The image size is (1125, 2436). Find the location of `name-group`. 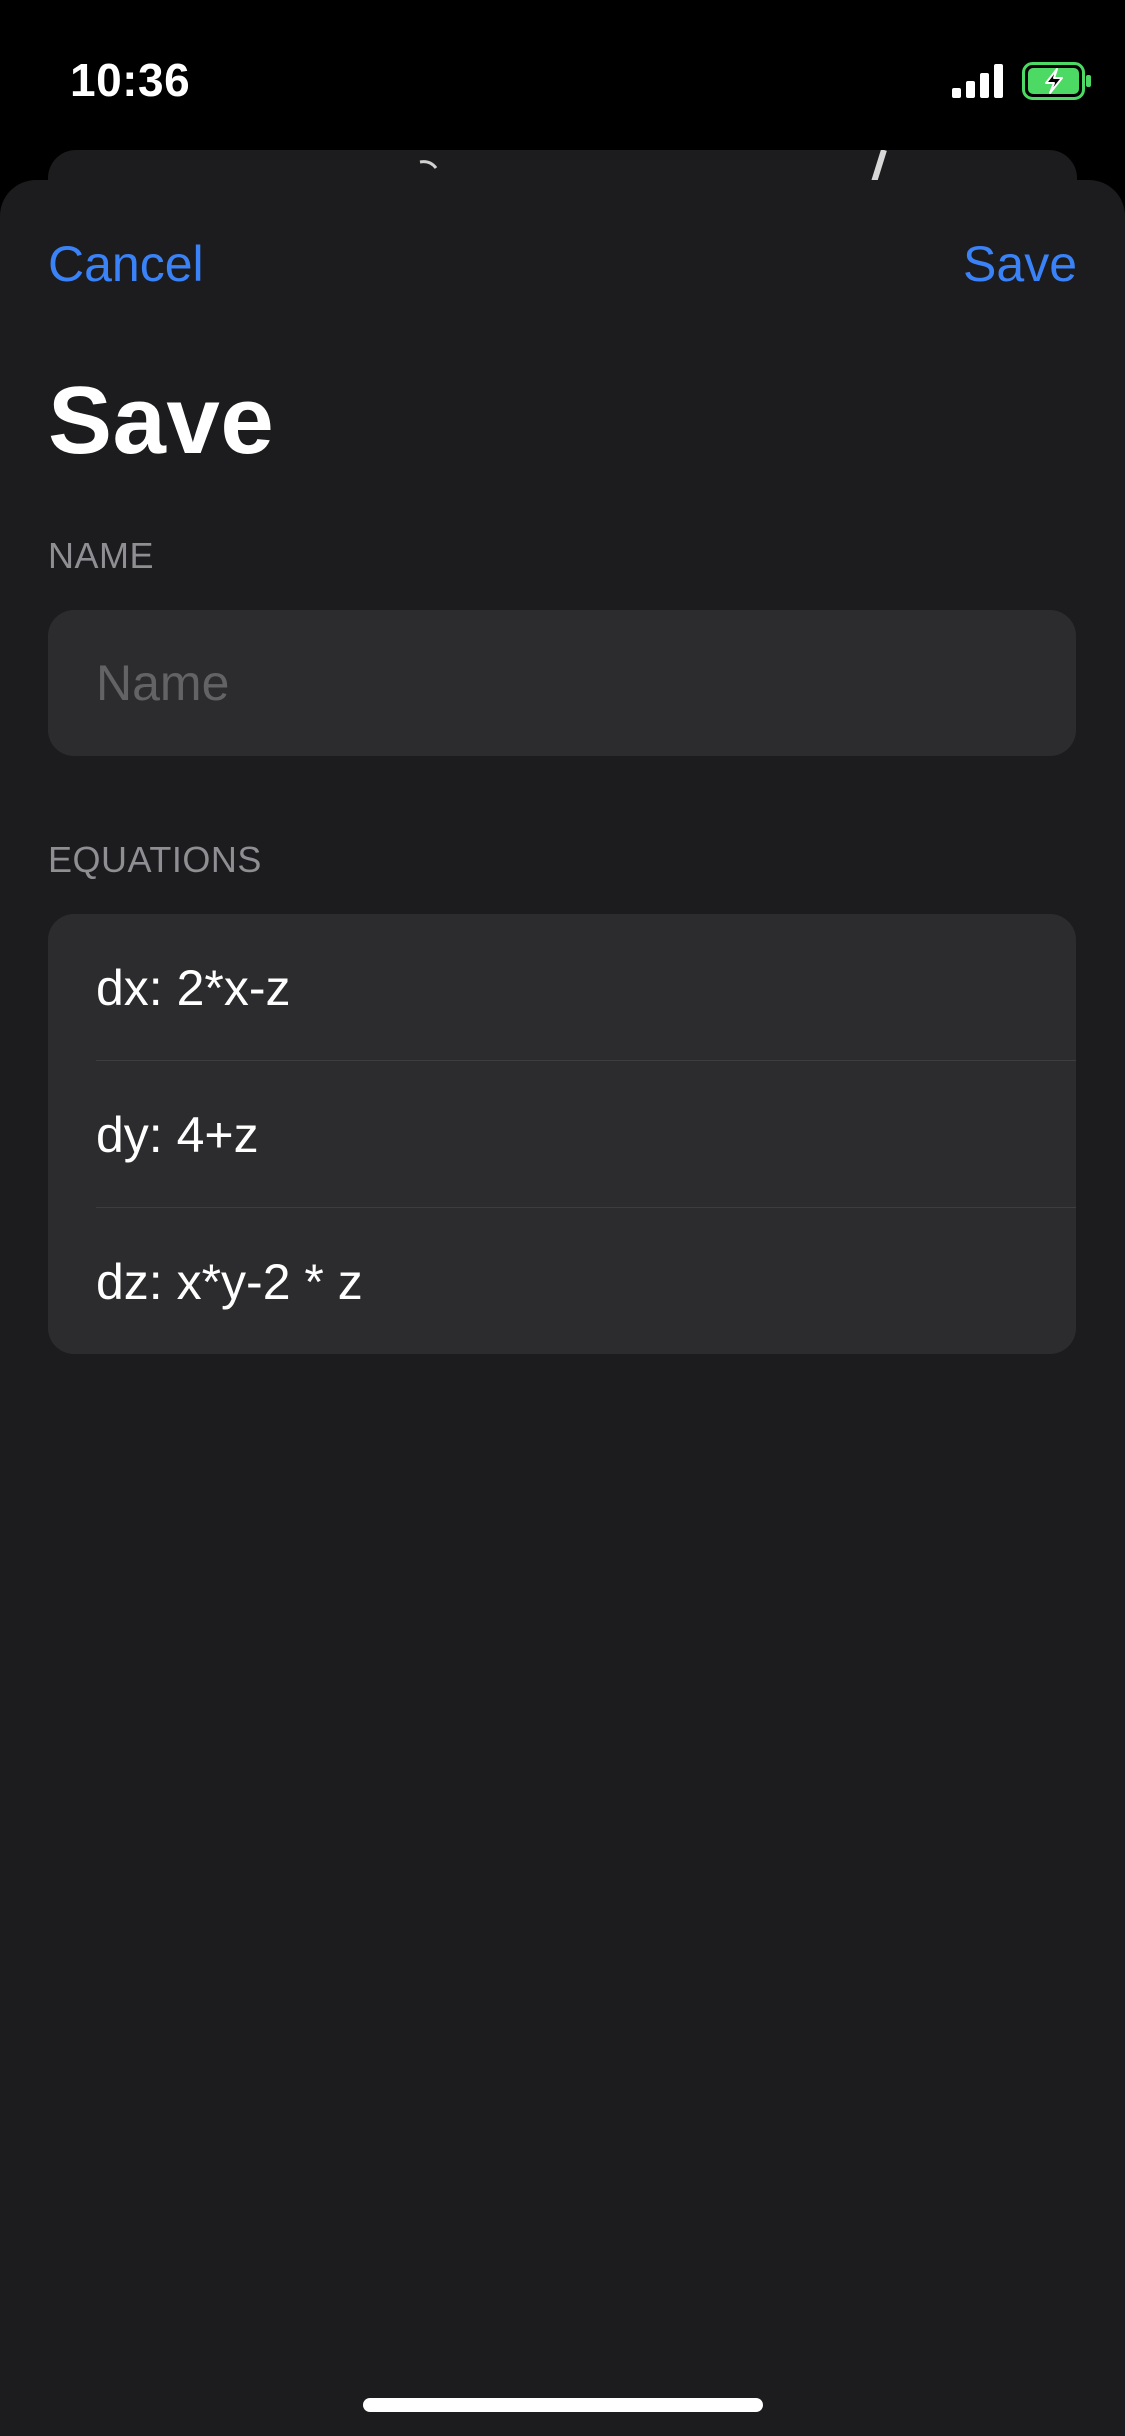

name-group is located at coordinates (562, 683).